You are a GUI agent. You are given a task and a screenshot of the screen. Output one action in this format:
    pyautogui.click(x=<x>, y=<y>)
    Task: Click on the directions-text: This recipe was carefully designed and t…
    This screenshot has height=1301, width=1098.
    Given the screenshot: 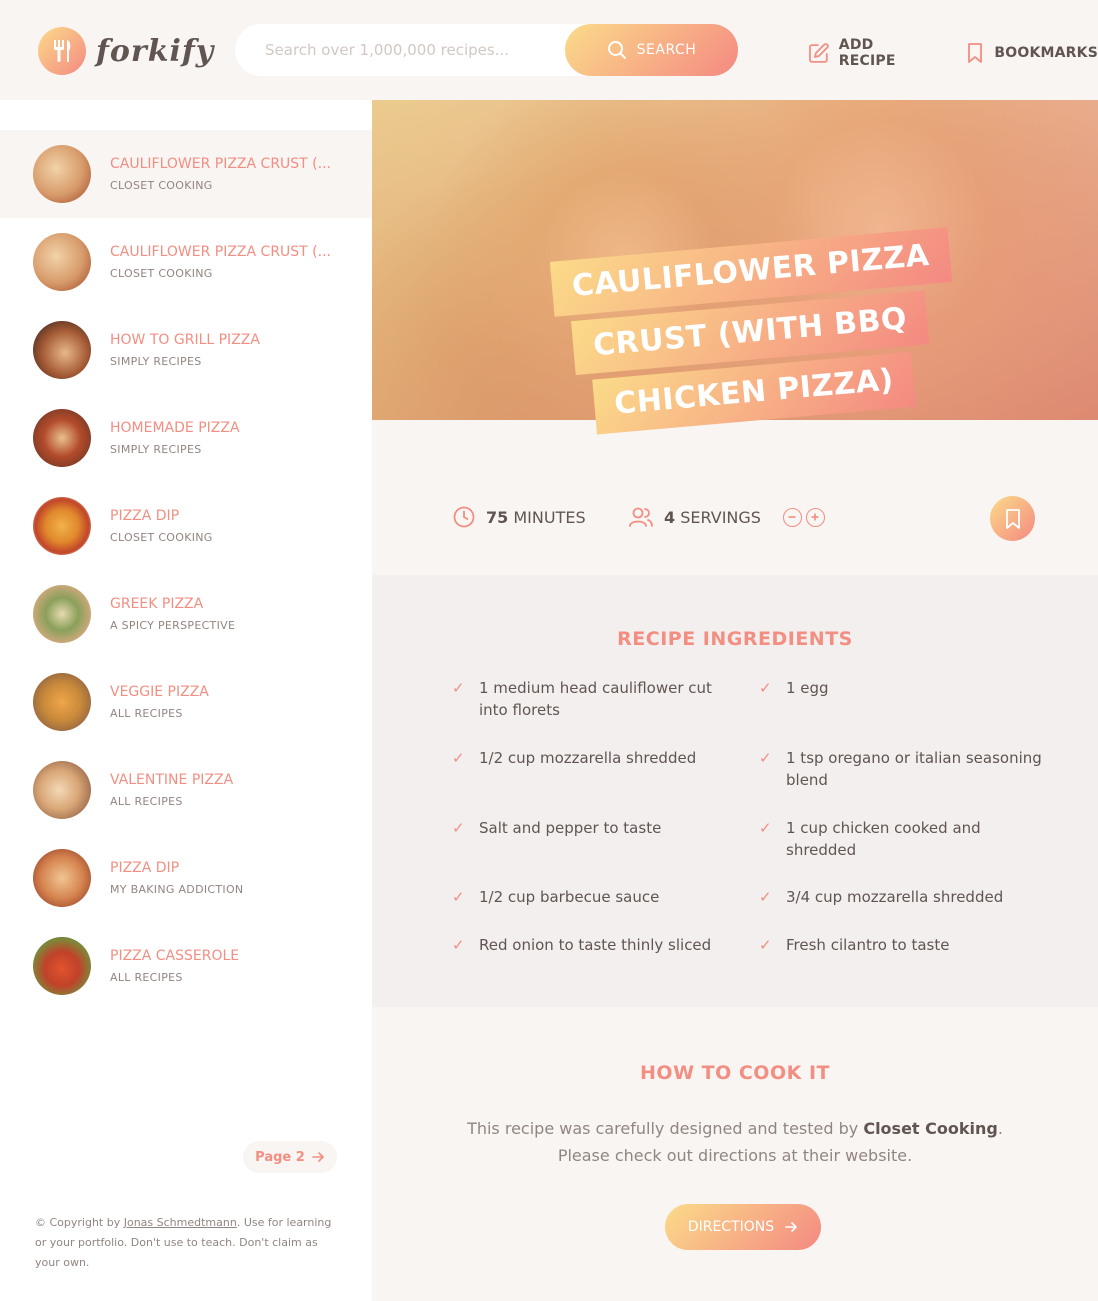 What is the action you would take?
    pyautogui.click(x=735, y=1142)
    